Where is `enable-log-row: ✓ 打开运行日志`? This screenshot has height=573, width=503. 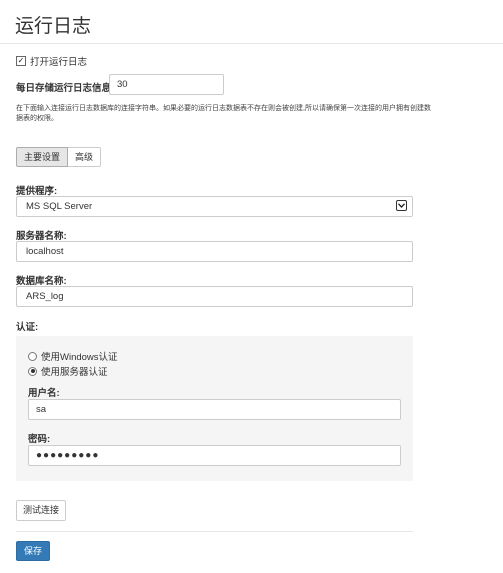
enable-log-row: ✓ 打开运行日志 is located at coordinates (51, 61).